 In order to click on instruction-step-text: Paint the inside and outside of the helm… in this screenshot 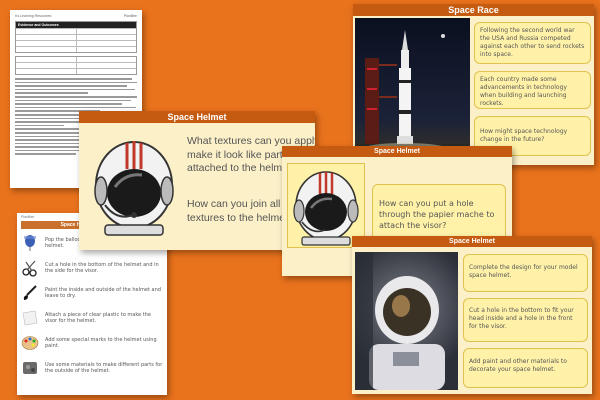, I will do `click(103, 293)`.